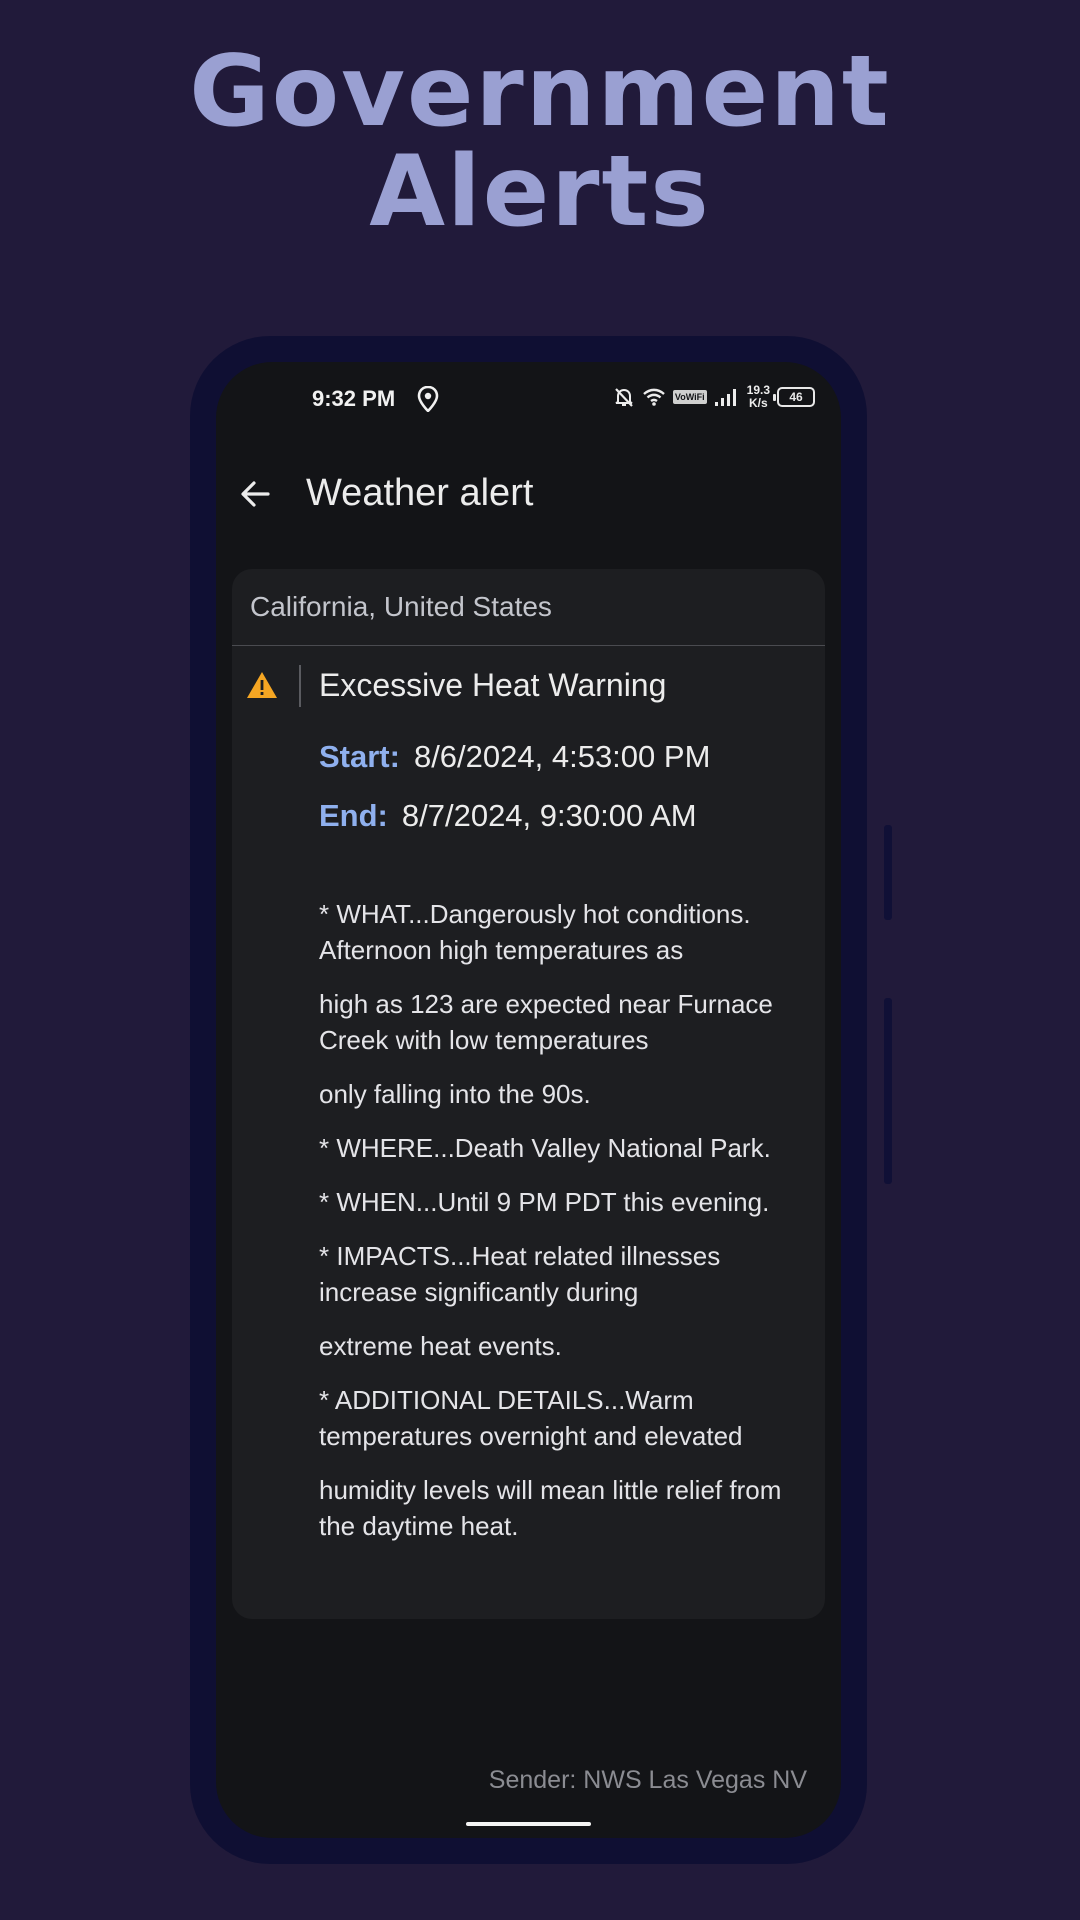 This screenshot has height=1920, width=1080. Describe the element at coordinates (654, 397) in the screenshot. I see `wifi-icon` at that location.